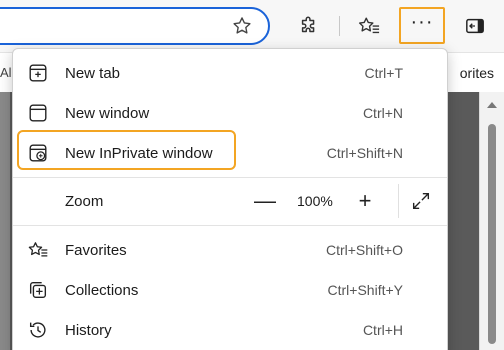 The image size is (504, 350). I want to click on extensions-icon, so click(308, 24).